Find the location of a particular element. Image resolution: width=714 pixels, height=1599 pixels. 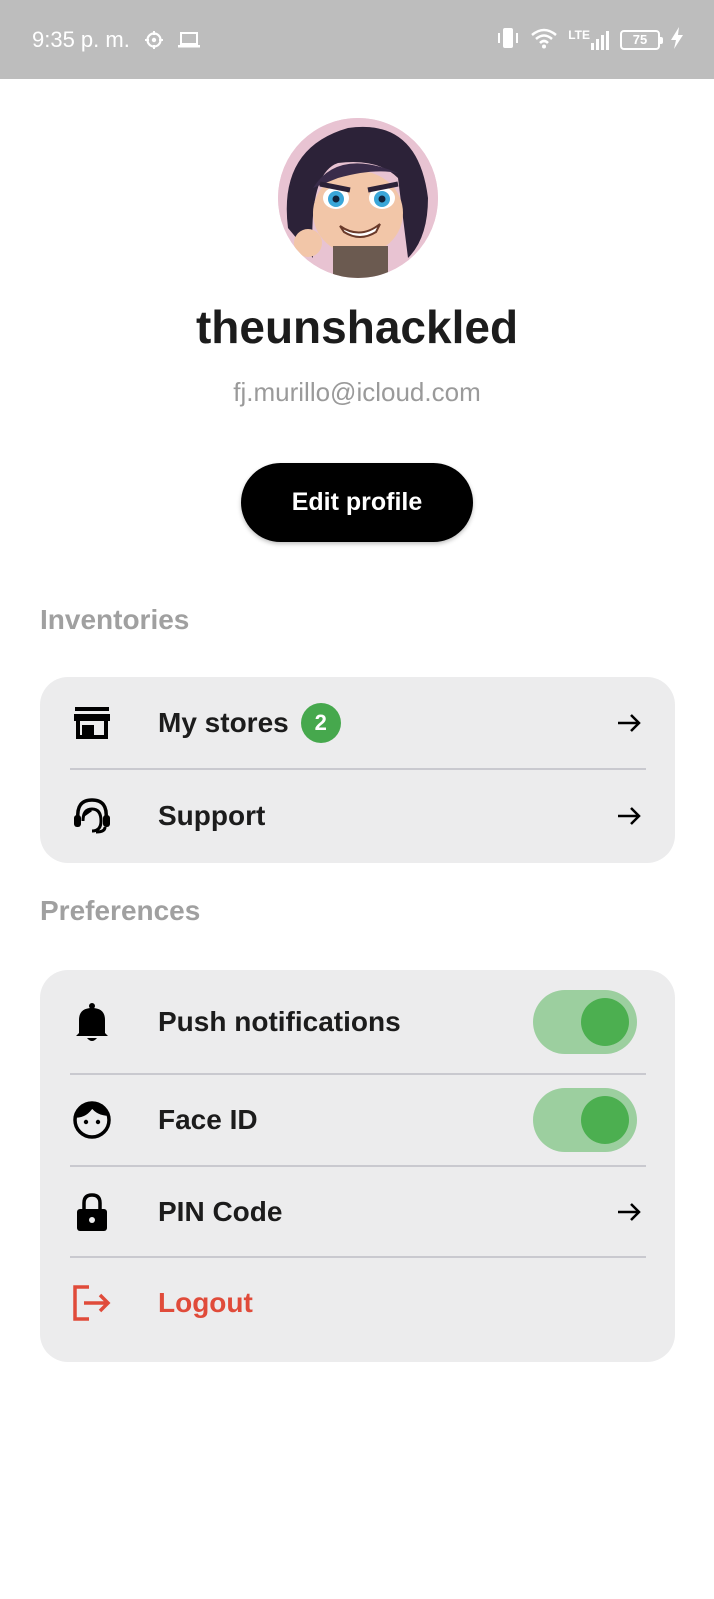

face-icon is located at coordinates (92, 1120).